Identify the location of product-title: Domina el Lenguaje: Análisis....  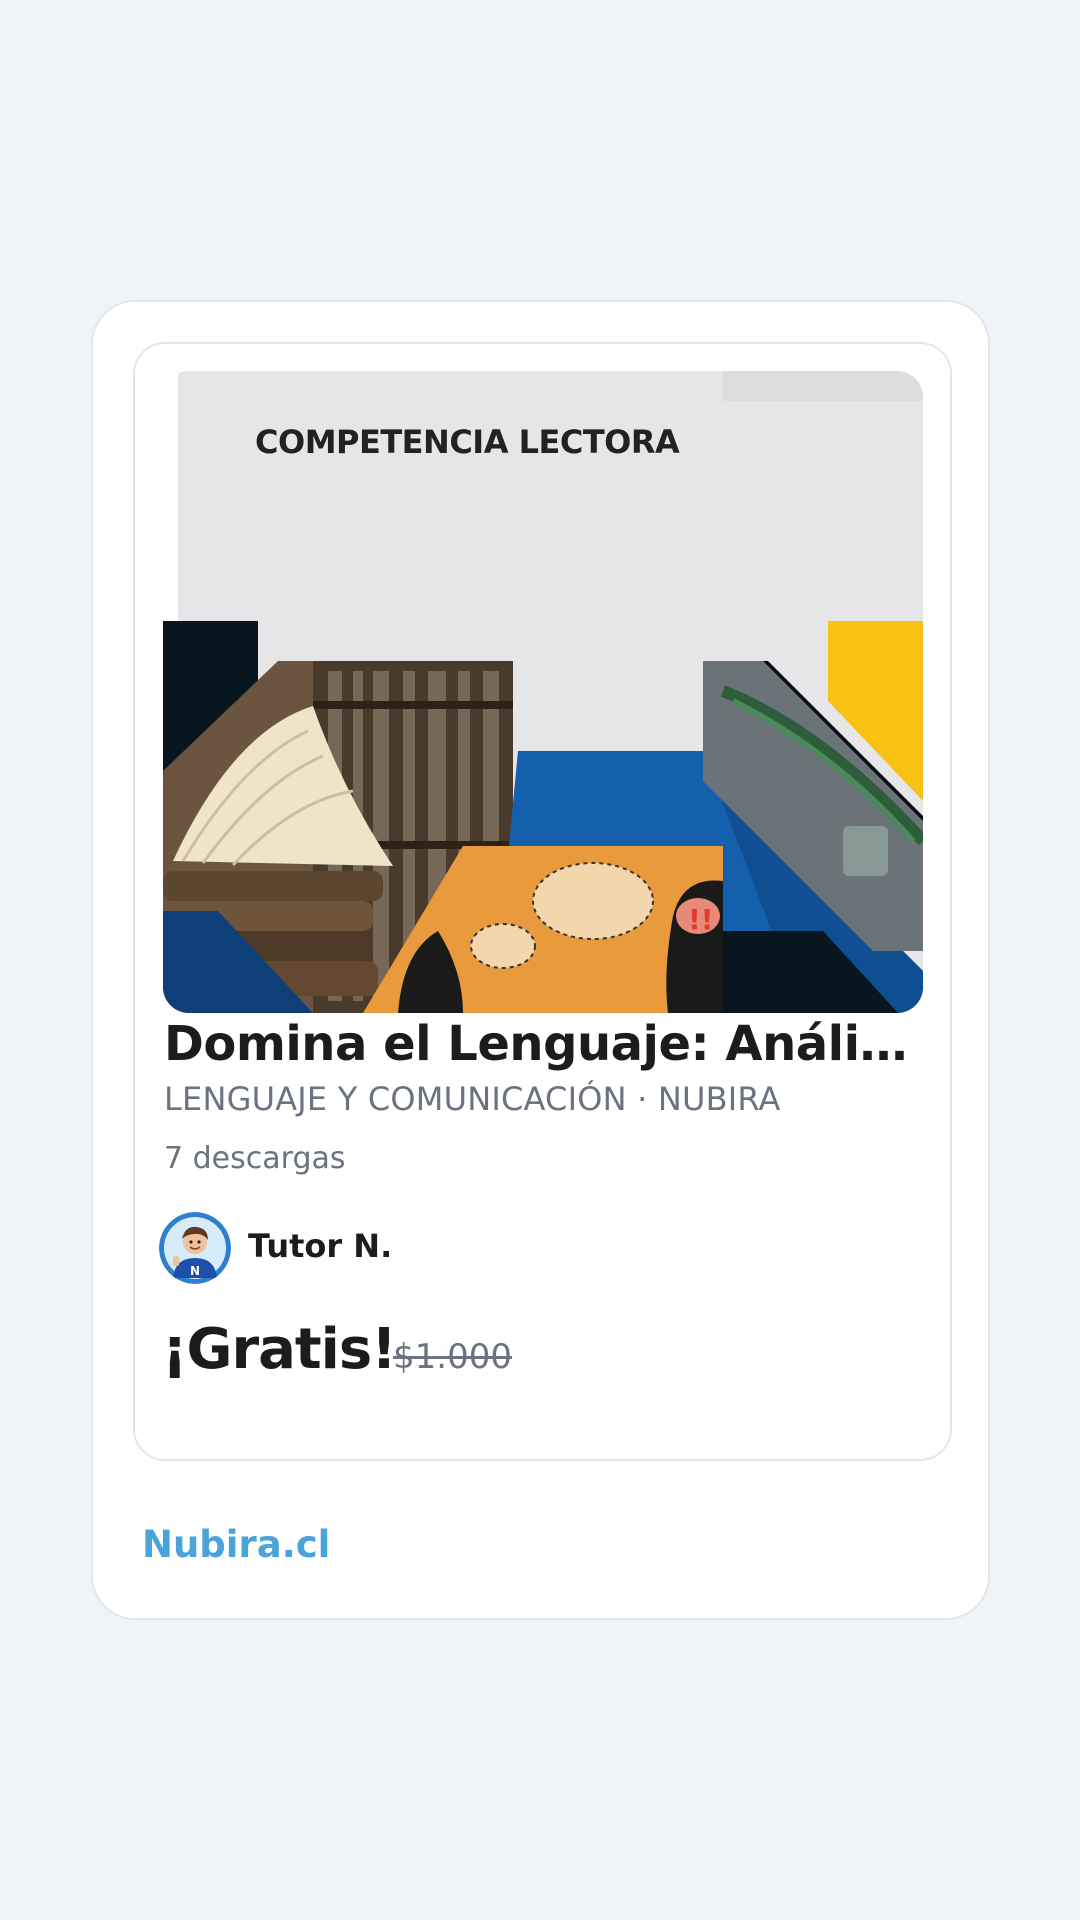
(544, 1044).